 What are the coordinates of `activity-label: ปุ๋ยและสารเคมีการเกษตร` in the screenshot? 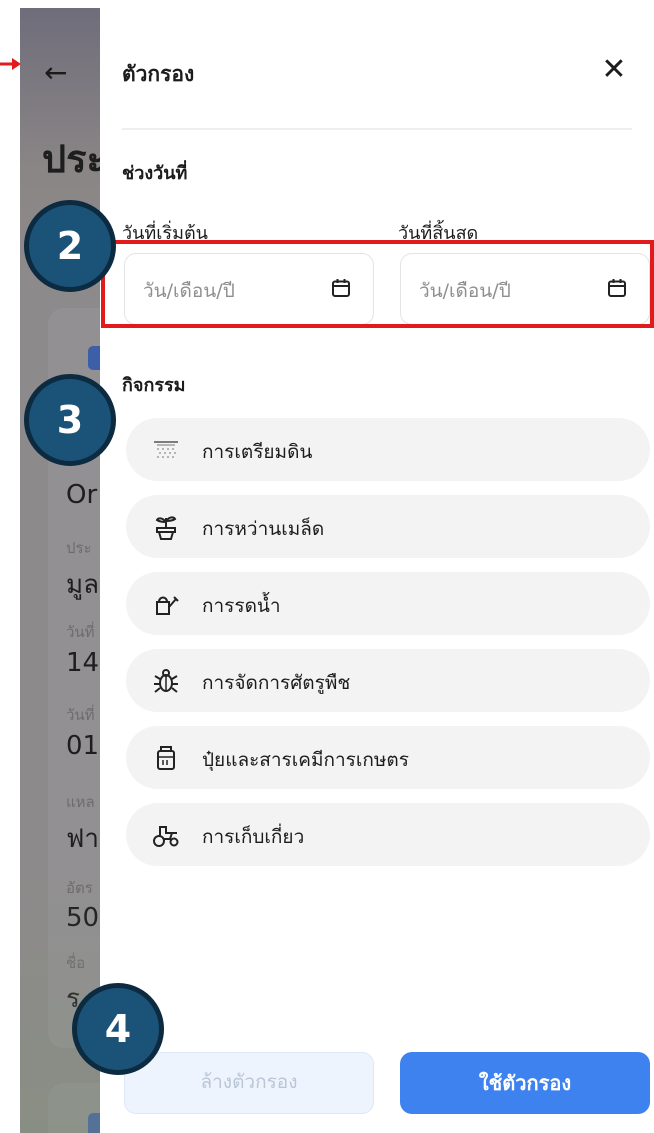 It's located at (305, 760).